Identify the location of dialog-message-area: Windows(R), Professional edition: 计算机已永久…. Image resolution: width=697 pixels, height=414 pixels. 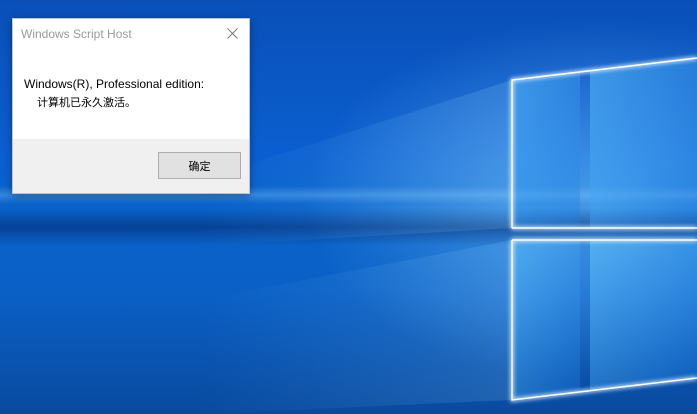
(131, 94).